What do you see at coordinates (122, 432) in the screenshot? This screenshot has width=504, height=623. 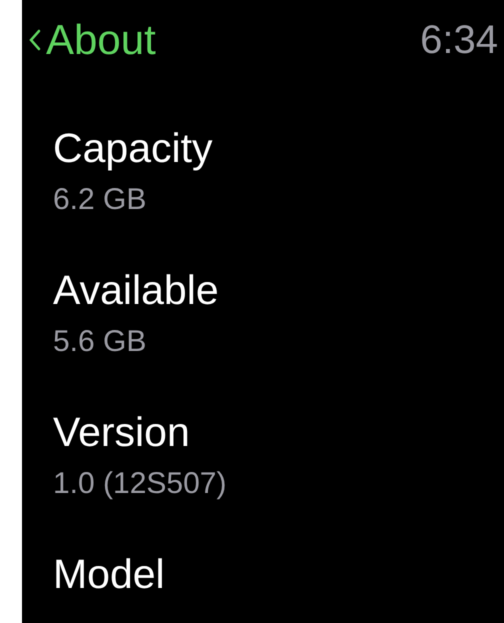 I see `info-label: Version` at bounding box center [122, 432].